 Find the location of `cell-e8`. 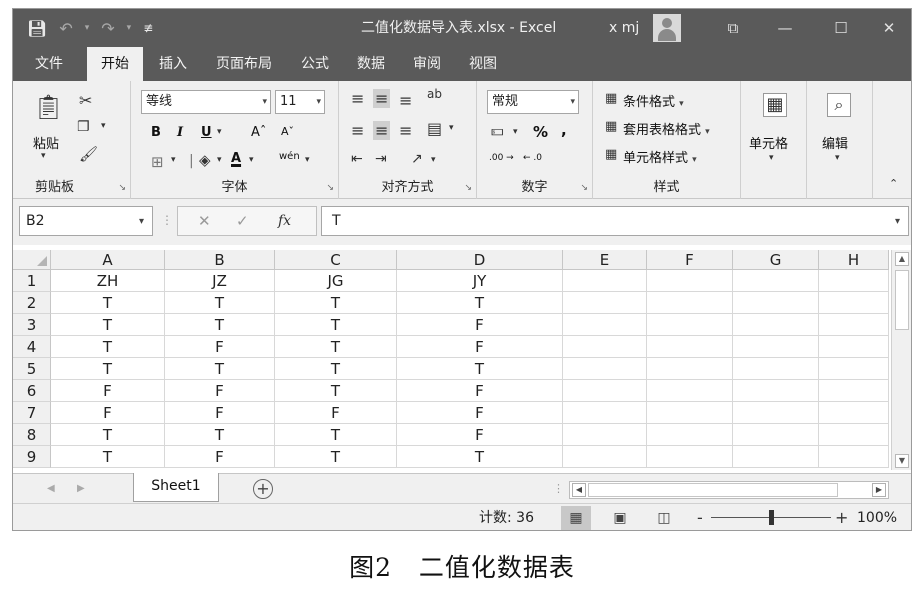

cell-e8 is located at coordinates (605, 435).